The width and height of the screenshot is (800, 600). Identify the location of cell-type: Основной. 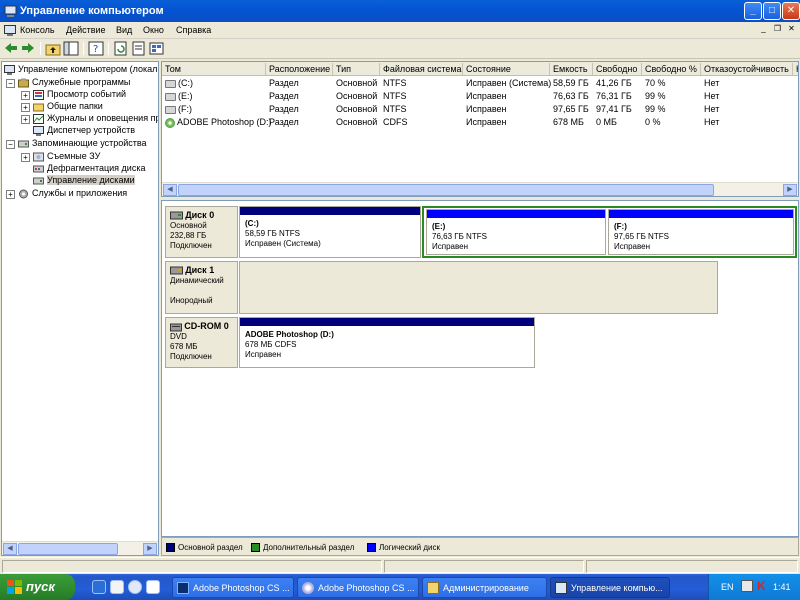
(357, 109).